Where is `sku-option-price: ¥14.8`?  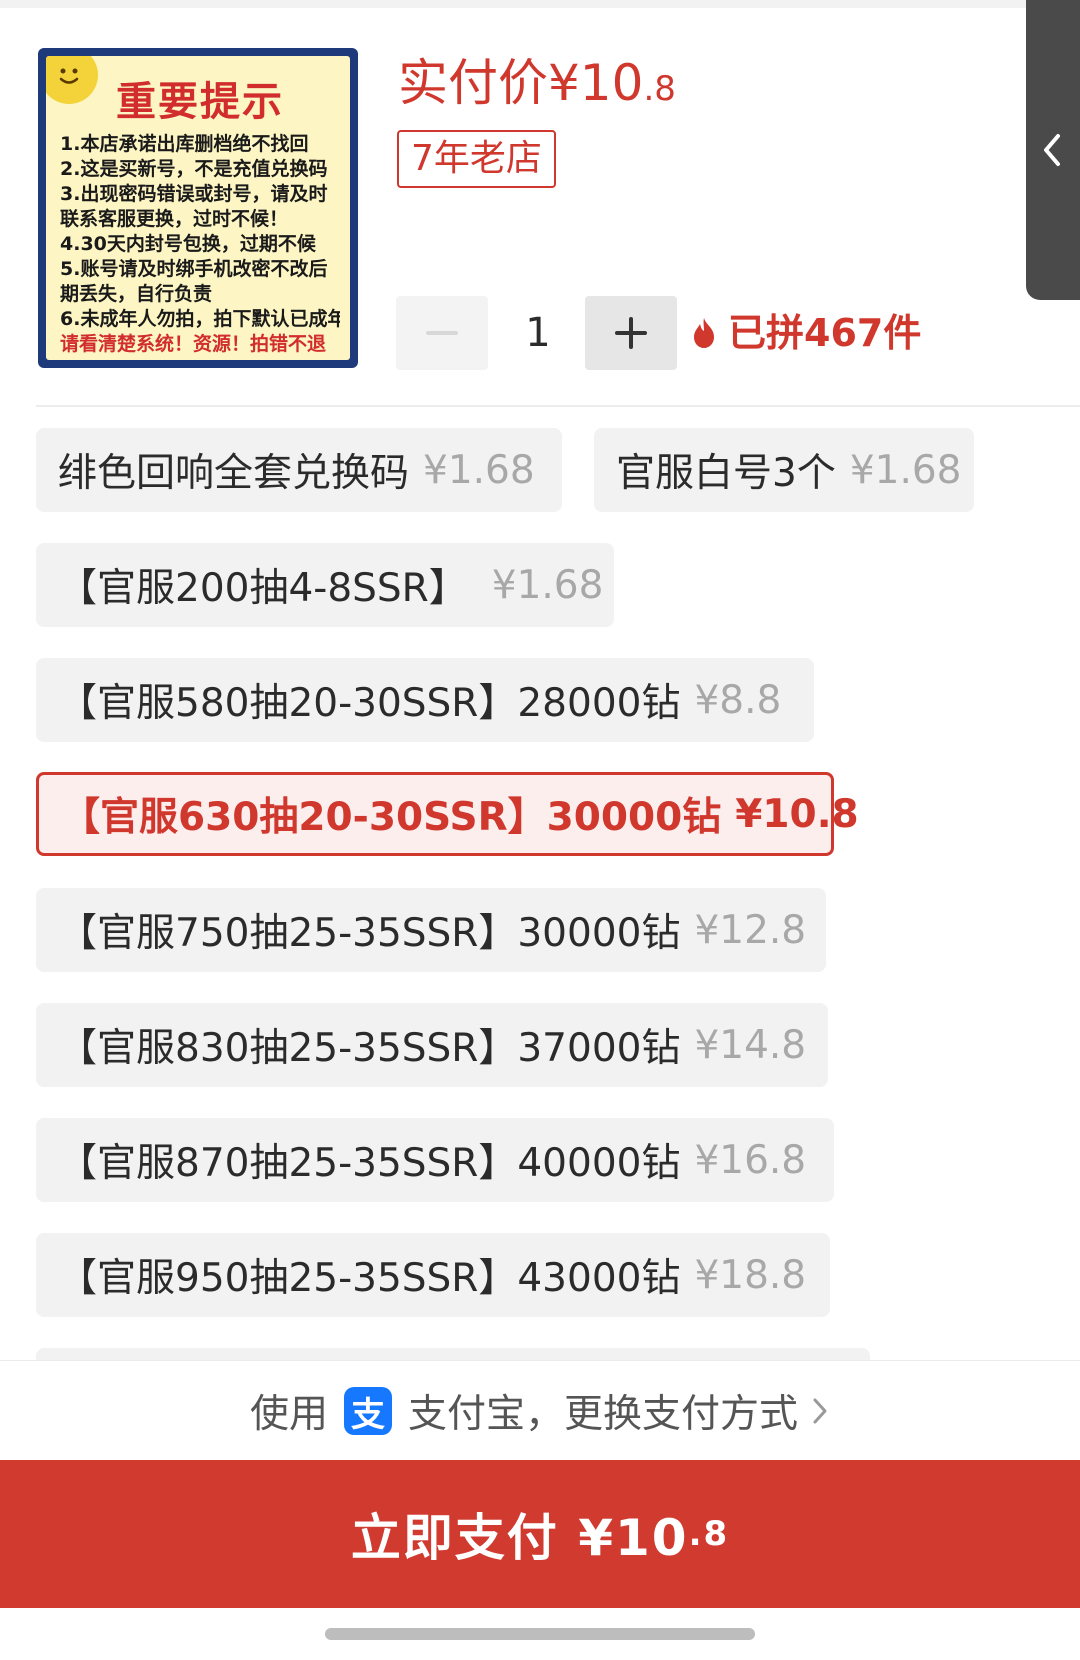
sku-option-price: ¥14.8 is located at coordinates (750, 1045).